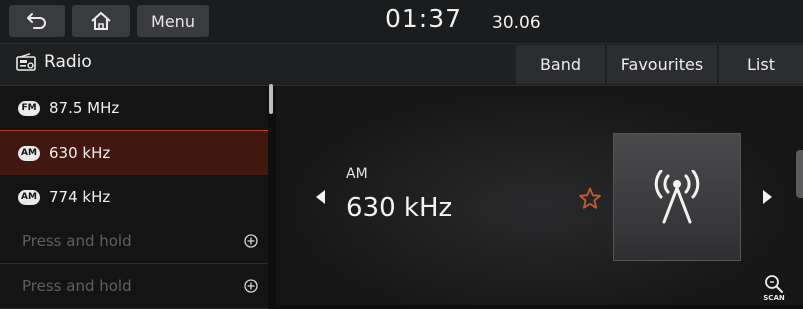 This screenshot has height=309, width=803. Describe the element at coordinates (774, 298) in the screenshot. I see `scan-label: SCAN` at that location.